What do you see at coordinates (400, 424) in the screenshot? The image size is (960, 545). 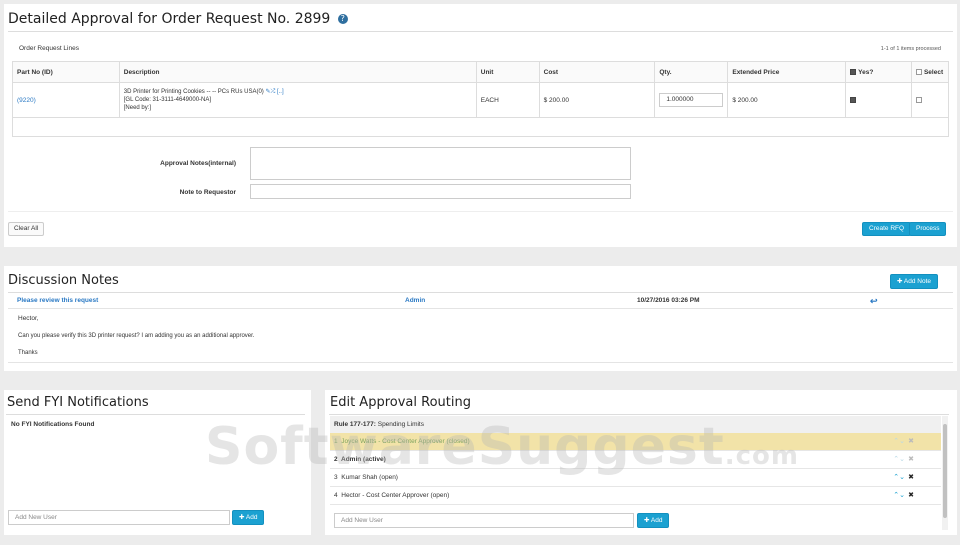 I see `rule-name: Spending Limits` at bounding box center [400, 424].